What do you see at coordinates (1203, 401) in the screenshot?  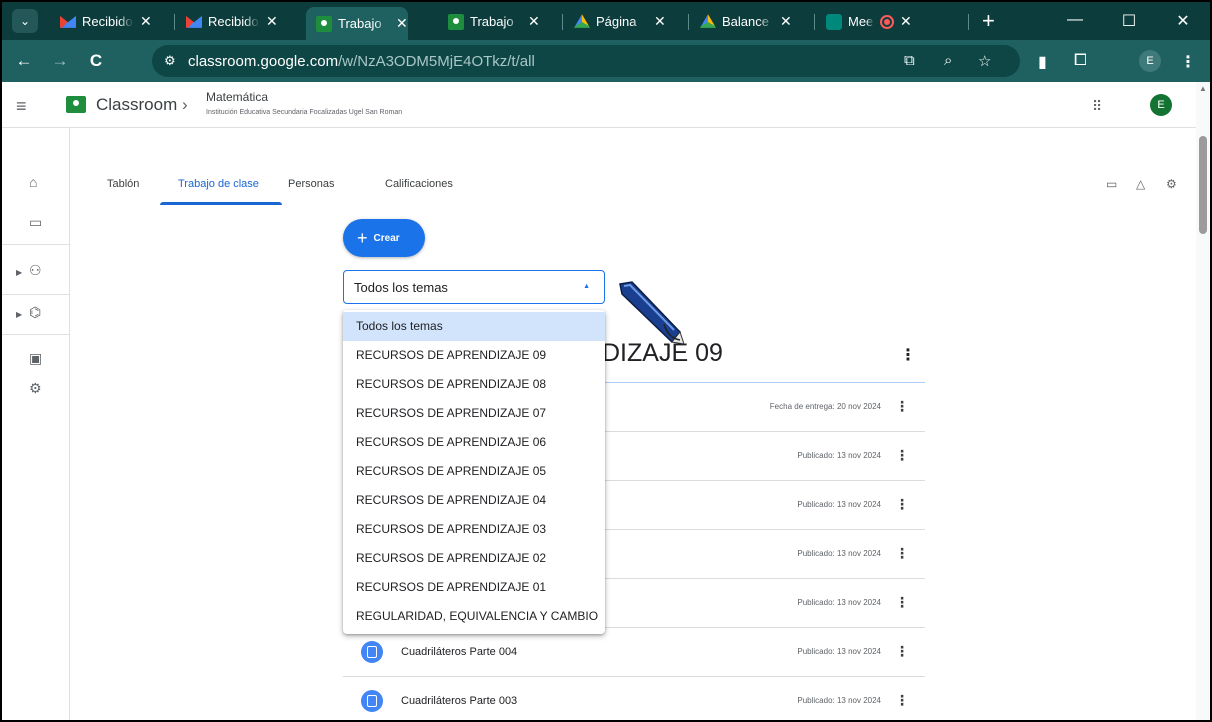 I see `page-scrollbar: ▲` at bounding box center [1203, 401].